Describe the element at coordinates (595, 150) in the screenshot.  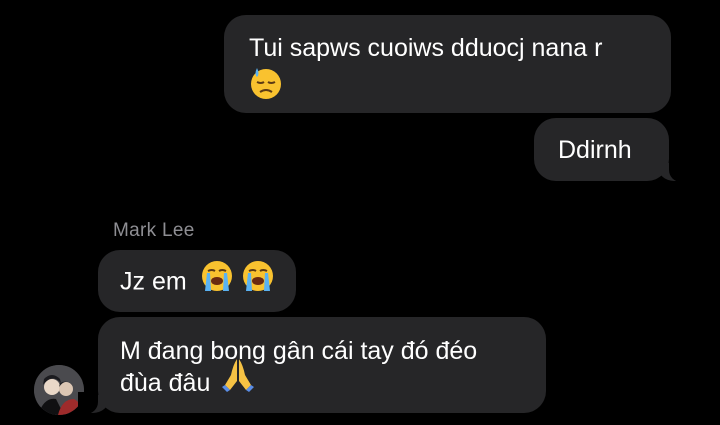
I see `message-text: Ddirnh` at that location.